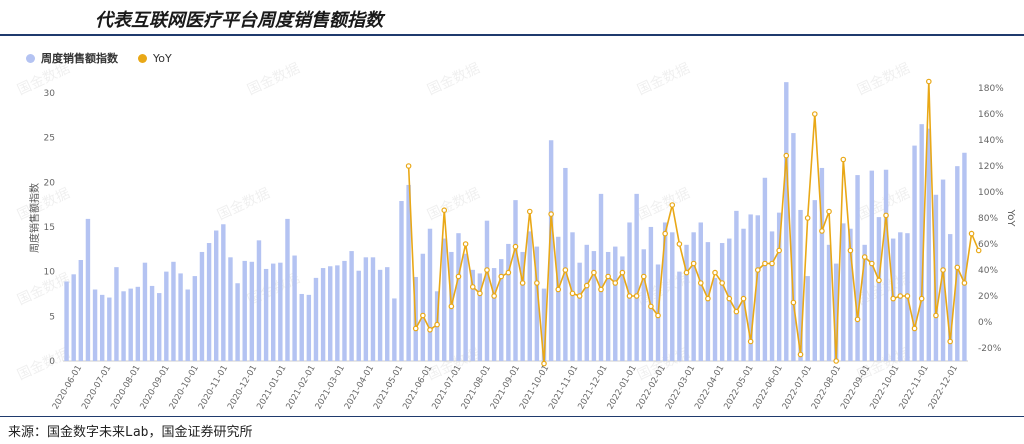  I want to click on x-tick-label: 2022-11-01, so click(913, 388).